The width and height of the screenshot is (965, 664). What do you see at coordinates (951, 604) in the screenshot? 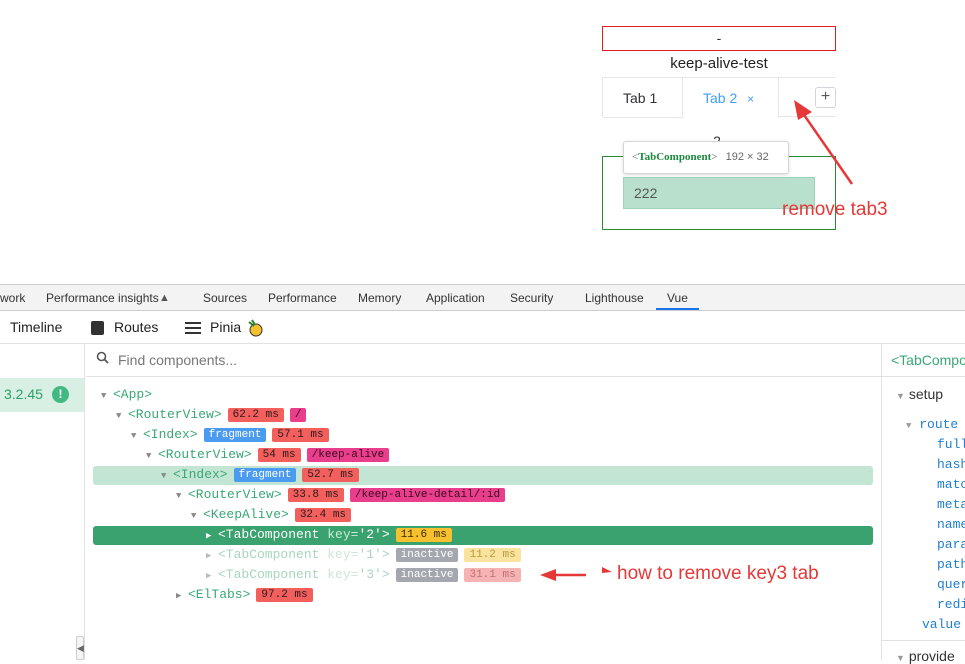
I see `state-field: redi` at bounding box center [951, 604].